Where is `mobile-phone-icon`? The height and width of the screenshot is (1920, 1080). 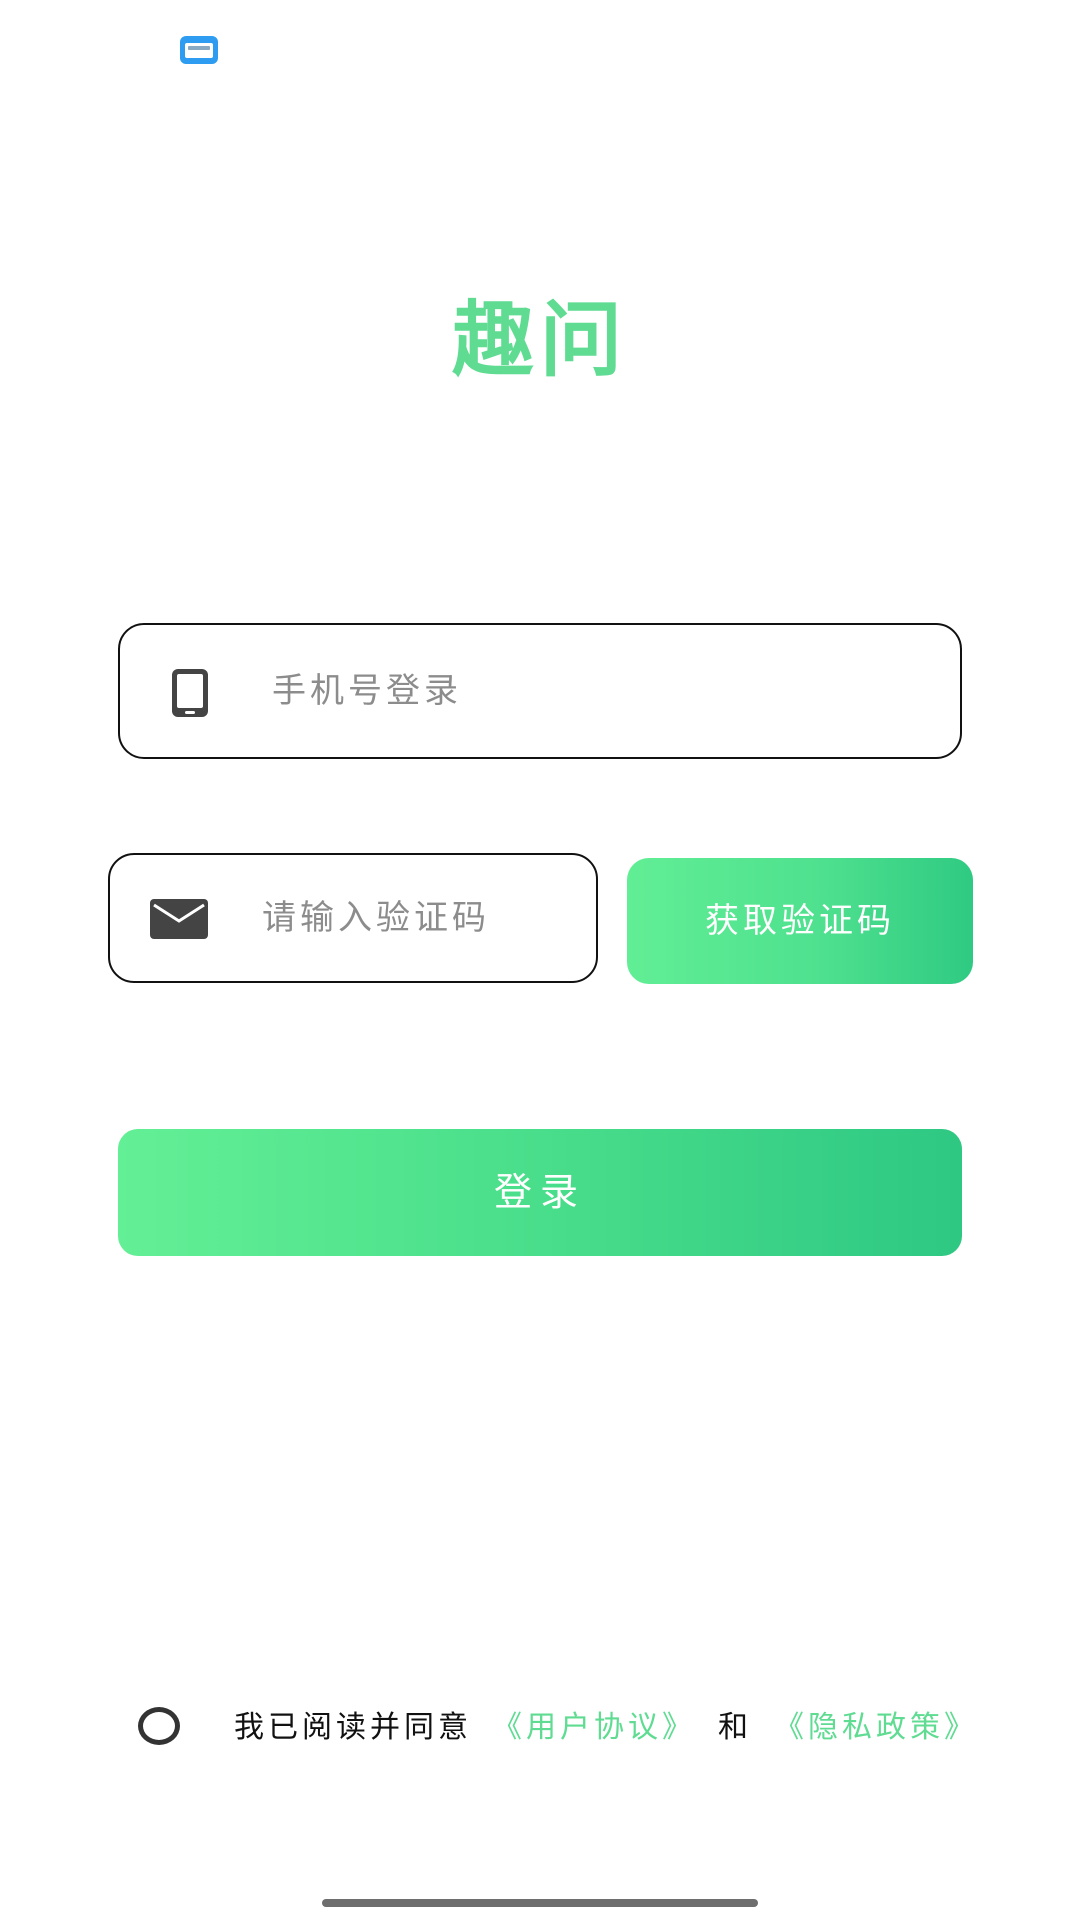 mobile-phone-icon is located at coordinates (190, 693).